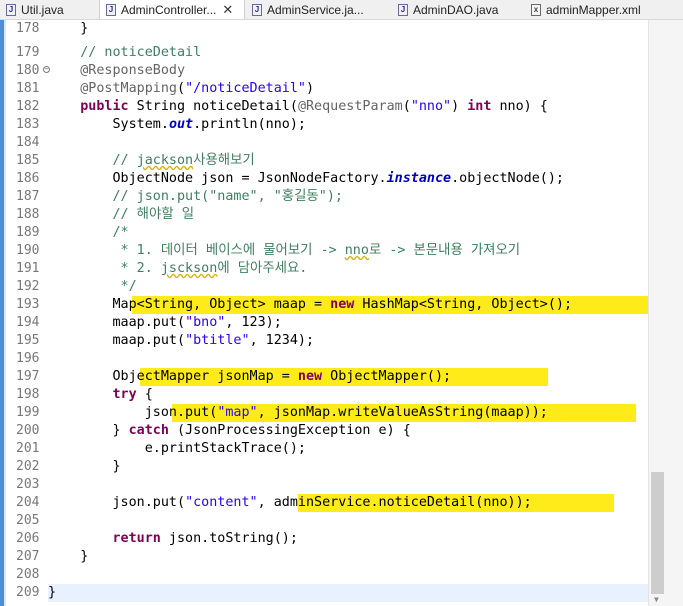  Describe the element at coordinates (28, 520) in the screenshot. I see `line-number: 205` at that location.